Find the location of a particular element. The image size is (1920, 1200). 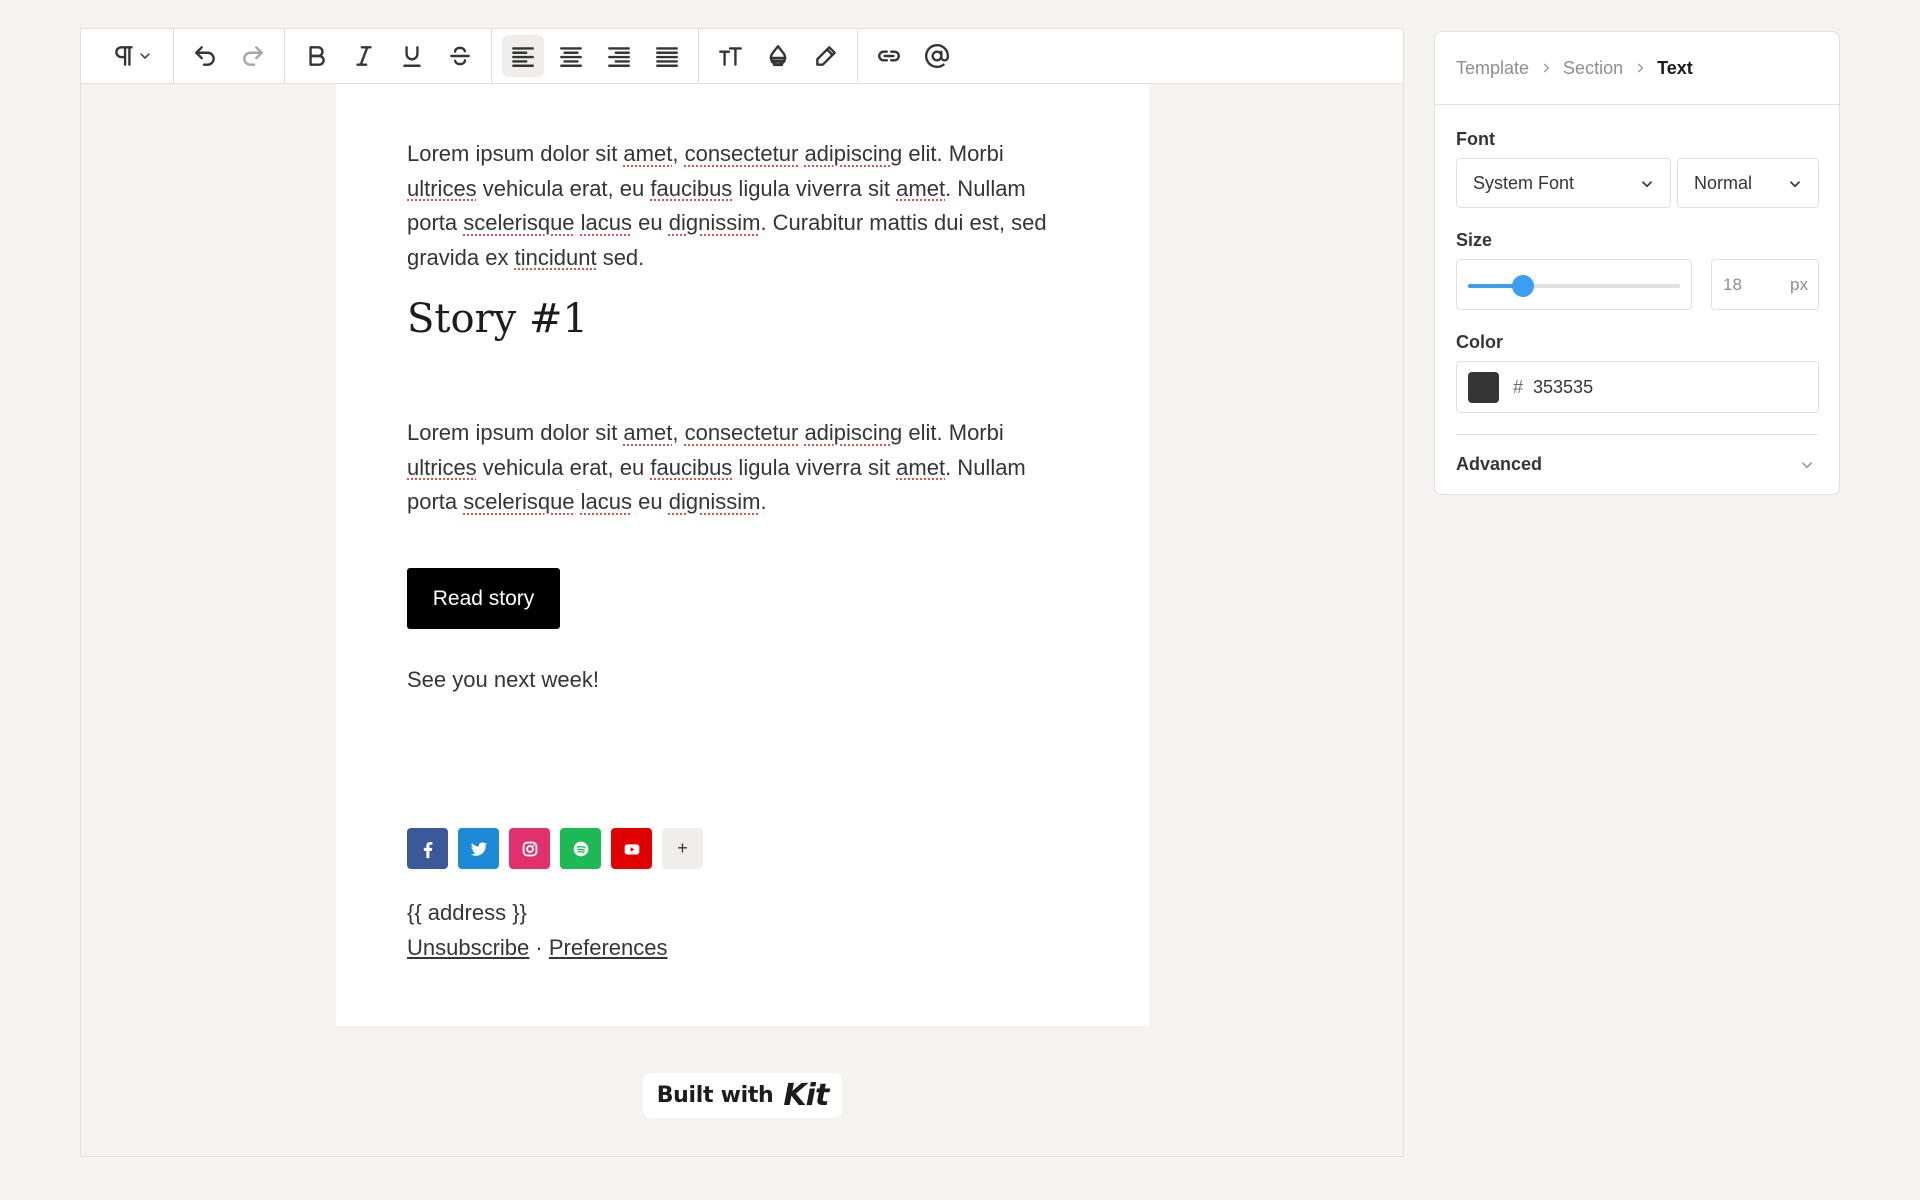

align-justify-icon is located at coordinates (667, 57).